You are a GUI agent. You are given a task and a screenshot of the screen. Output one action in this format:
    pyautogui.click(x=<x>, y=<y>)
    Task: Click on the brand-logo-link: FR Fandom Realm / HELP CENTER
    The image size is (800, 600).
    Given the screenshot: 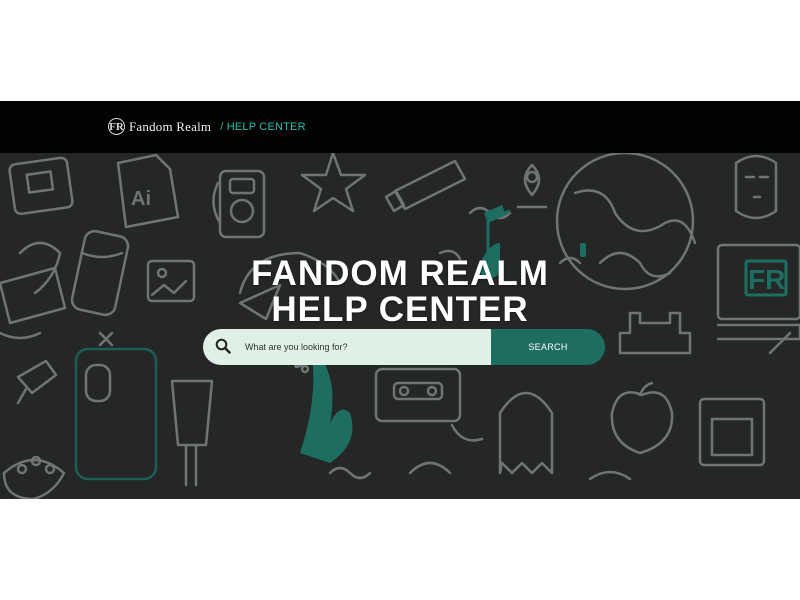 What is the action you would take?
    pyautogui.click(x=207, y=126)
    